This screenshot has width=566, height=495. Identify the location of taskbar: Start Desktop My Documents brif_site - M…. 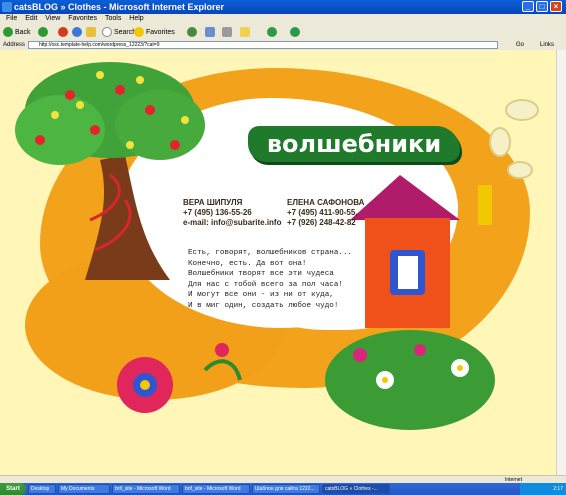
(283, 489).